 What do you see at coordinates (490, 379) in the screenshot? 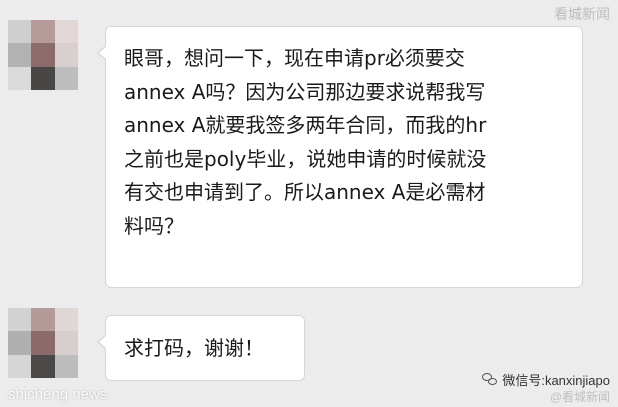
I see `wechat-icon` at bounding box center [490, 379].